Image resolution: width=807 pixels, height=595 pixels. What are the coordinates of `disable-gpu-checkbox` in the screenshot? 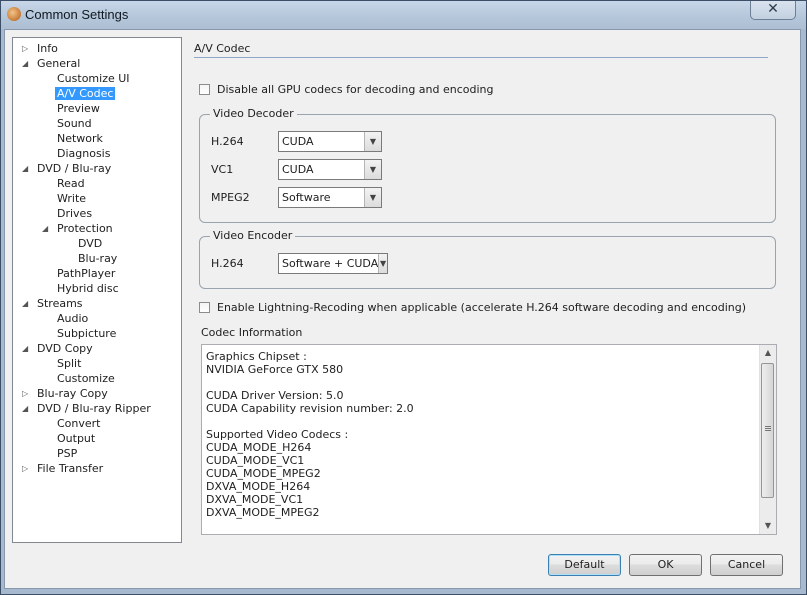 It's located at (204, 89).